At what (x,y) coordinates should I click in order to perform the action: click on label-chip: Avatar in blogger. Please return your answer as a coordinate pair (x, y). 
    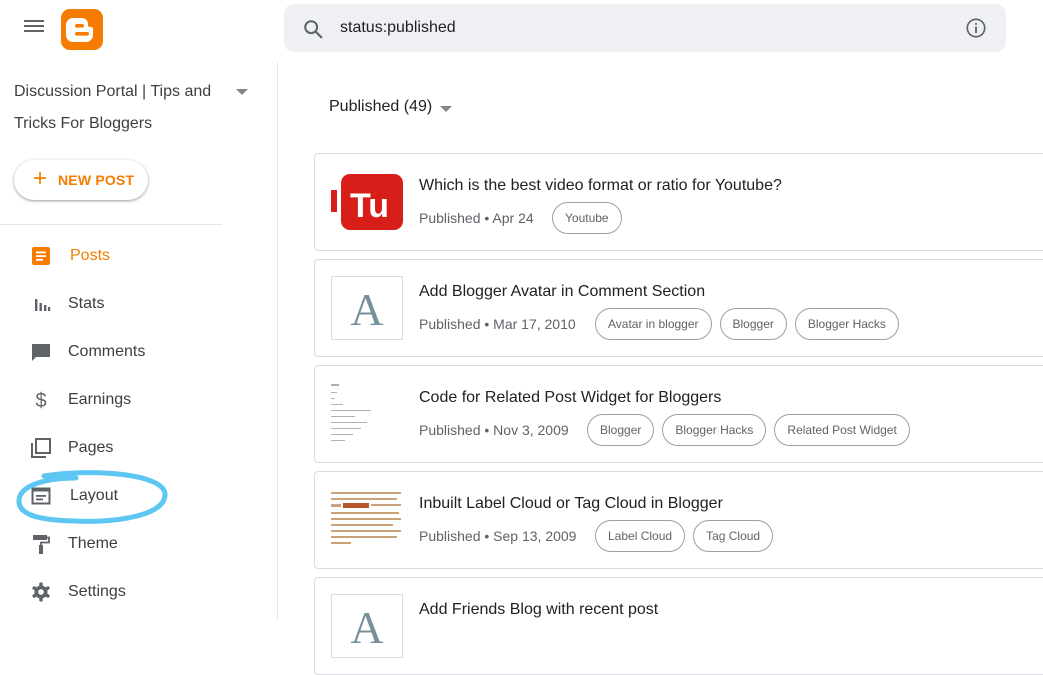
    Looking at the image, I should click on (653, 324).